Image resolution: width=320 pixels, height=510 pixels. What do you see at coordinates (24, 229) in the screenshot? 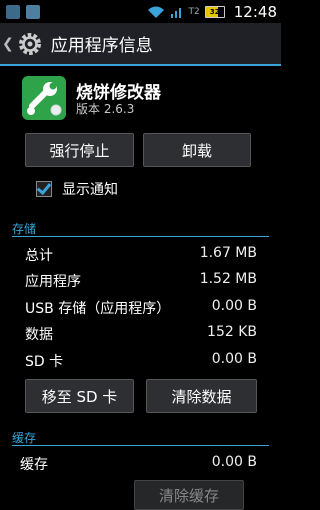
I see `storage-section-header: 存储` at bounding box center [24, 229].